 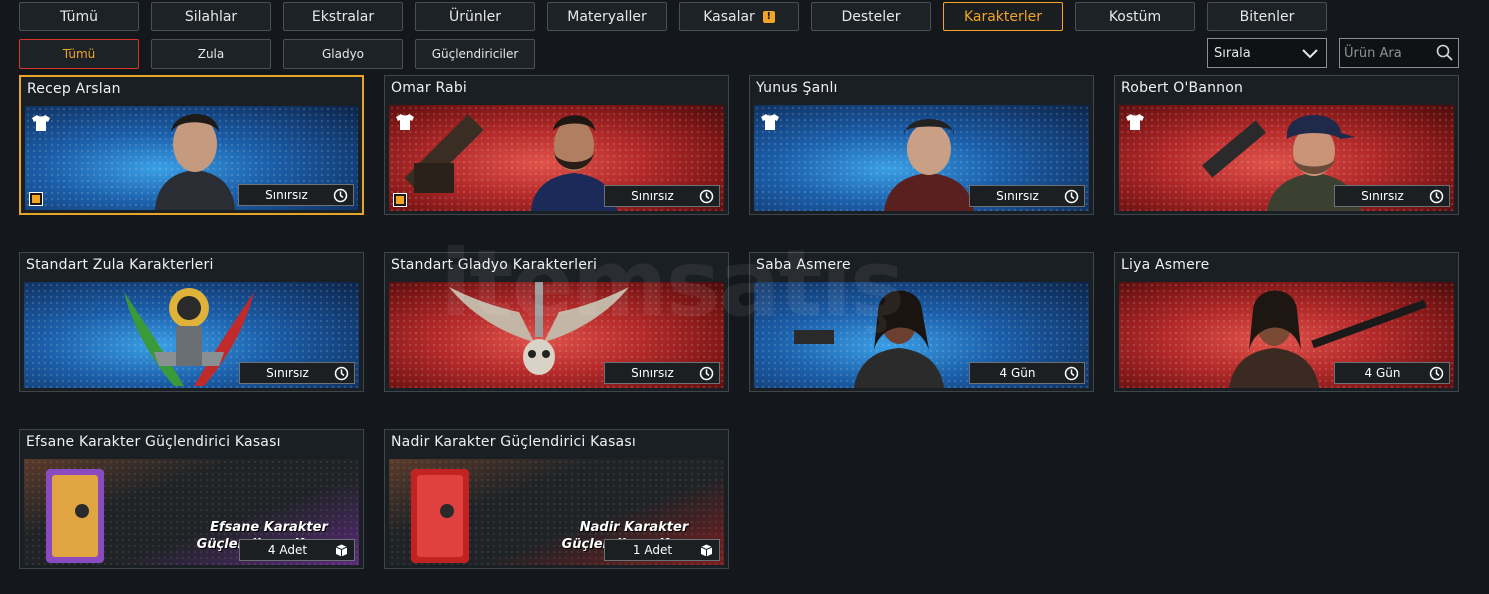 What do you see at coordinates (343, 16) in the screenshot?
I see `tab-extras: Ekstralar` at bounding box center [343, 16].